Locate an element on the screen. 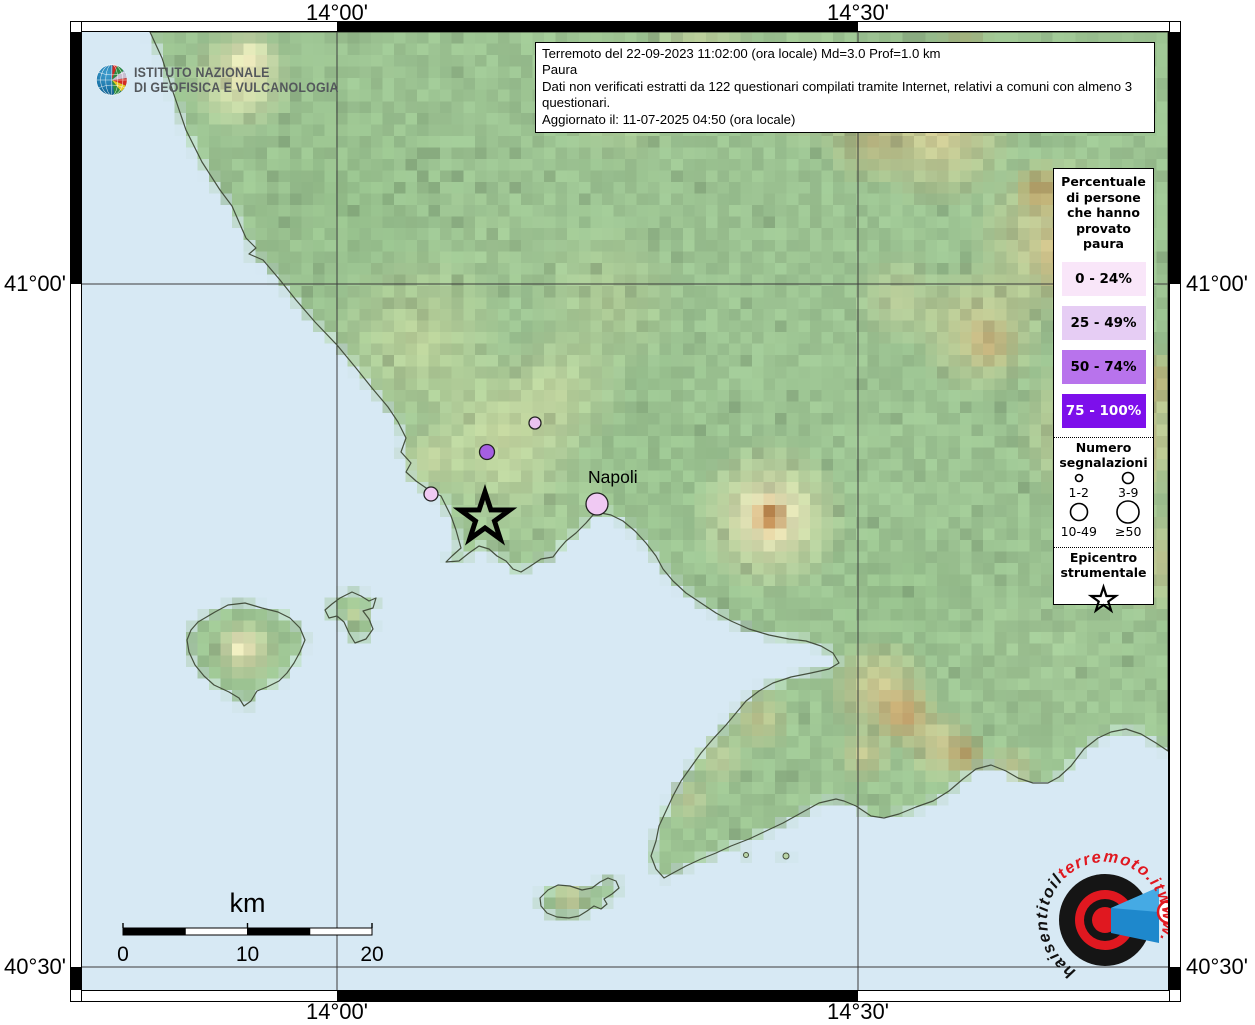  coastline-capri is located at coordinates (579, 898).